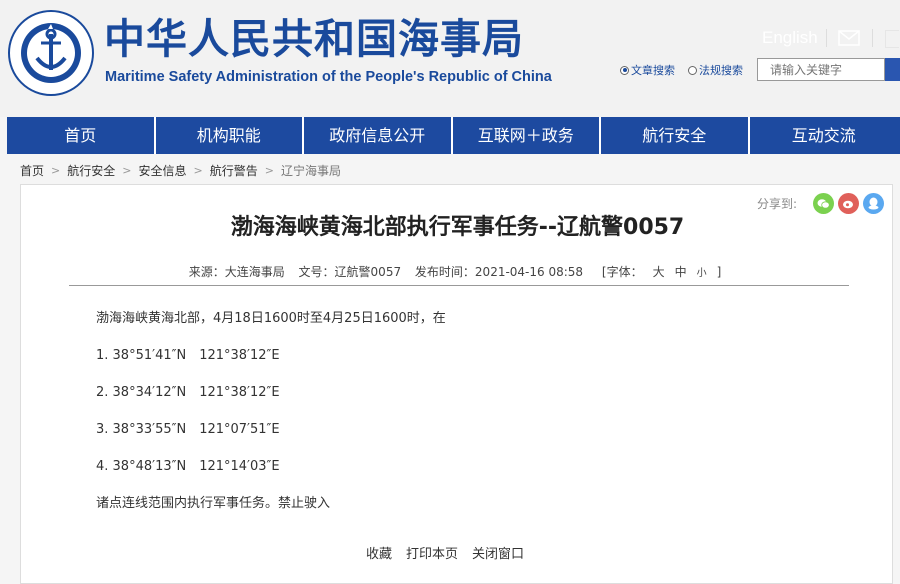 Image resolution: width=900 pixels, height=584 pixels. What do you see at coordinates (659, 272) in the screenshot?
I see `font-large-button: 大` at bounding box center [659, 272].